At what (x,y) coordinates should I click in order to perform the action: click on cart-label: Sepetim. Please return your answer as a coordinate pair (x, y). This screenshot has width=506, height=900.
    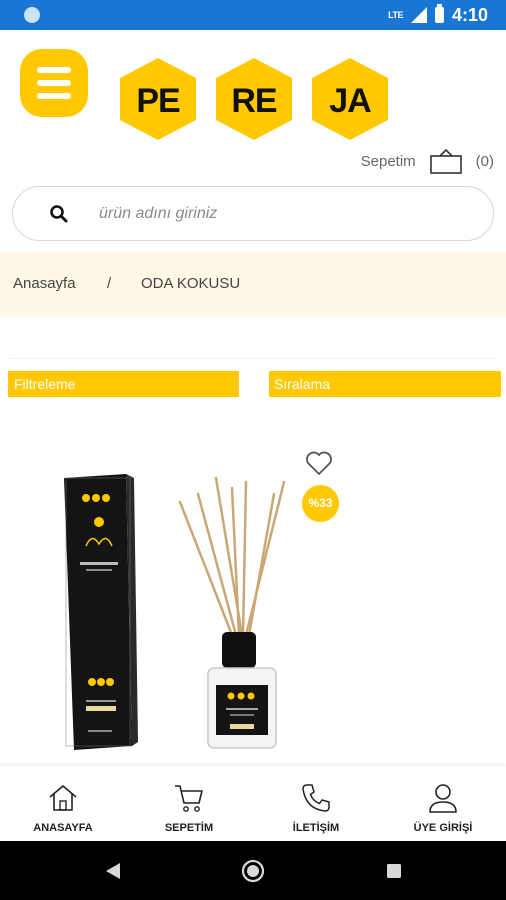
    Looking at the image, I should click on (388, 161).